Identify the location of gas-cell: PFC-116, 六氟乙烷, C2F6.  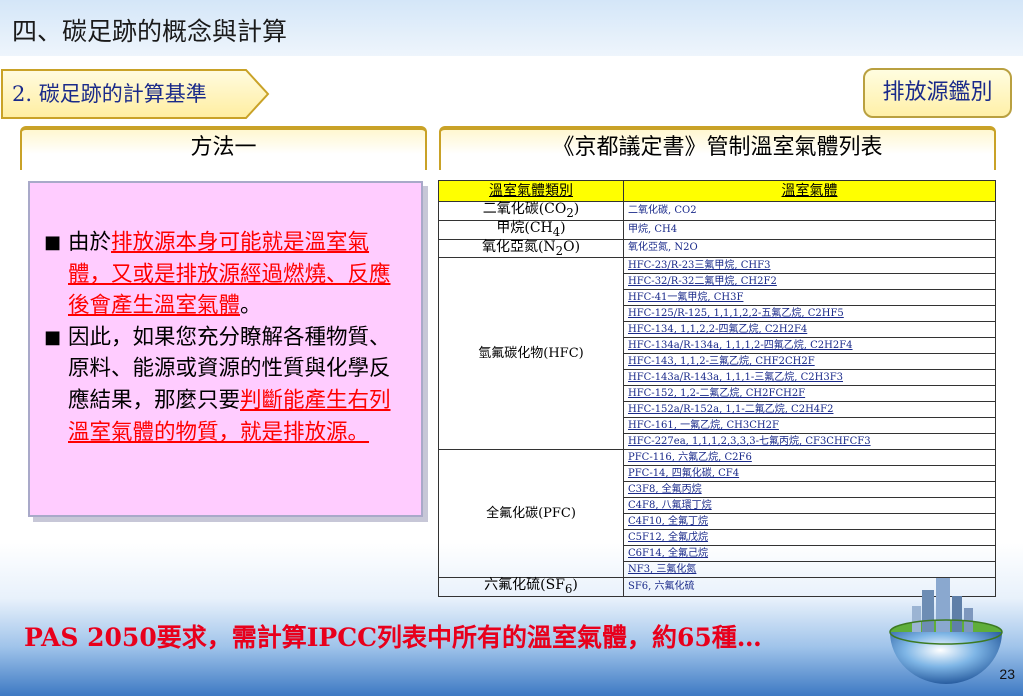
(809, 458).